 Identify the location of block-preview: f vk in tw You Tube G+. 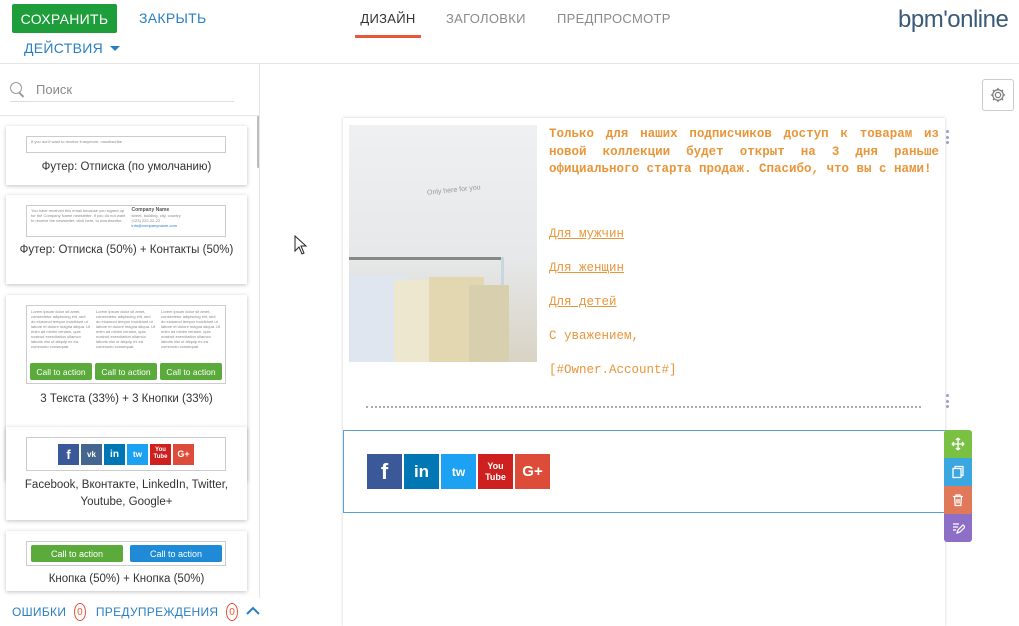
(126, 454).